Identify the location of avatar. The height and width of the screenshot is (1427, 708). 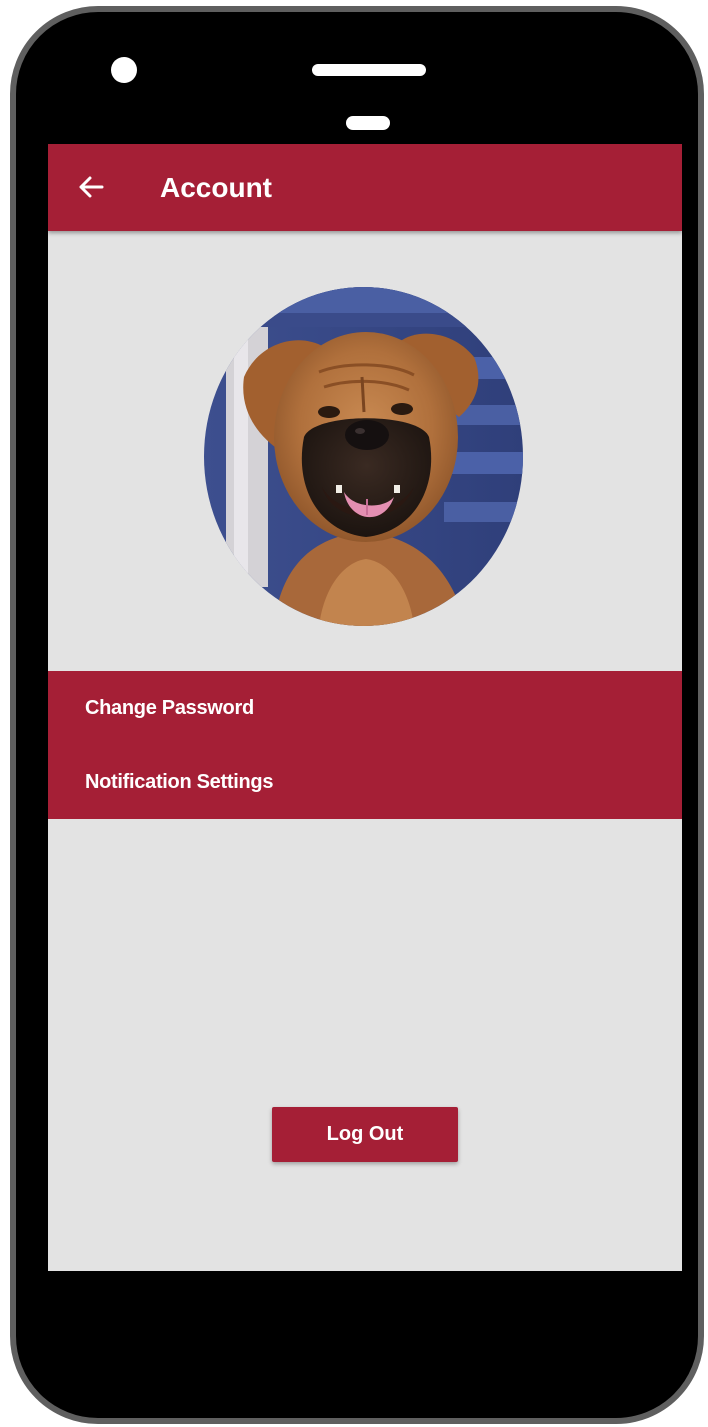
(363, 456).